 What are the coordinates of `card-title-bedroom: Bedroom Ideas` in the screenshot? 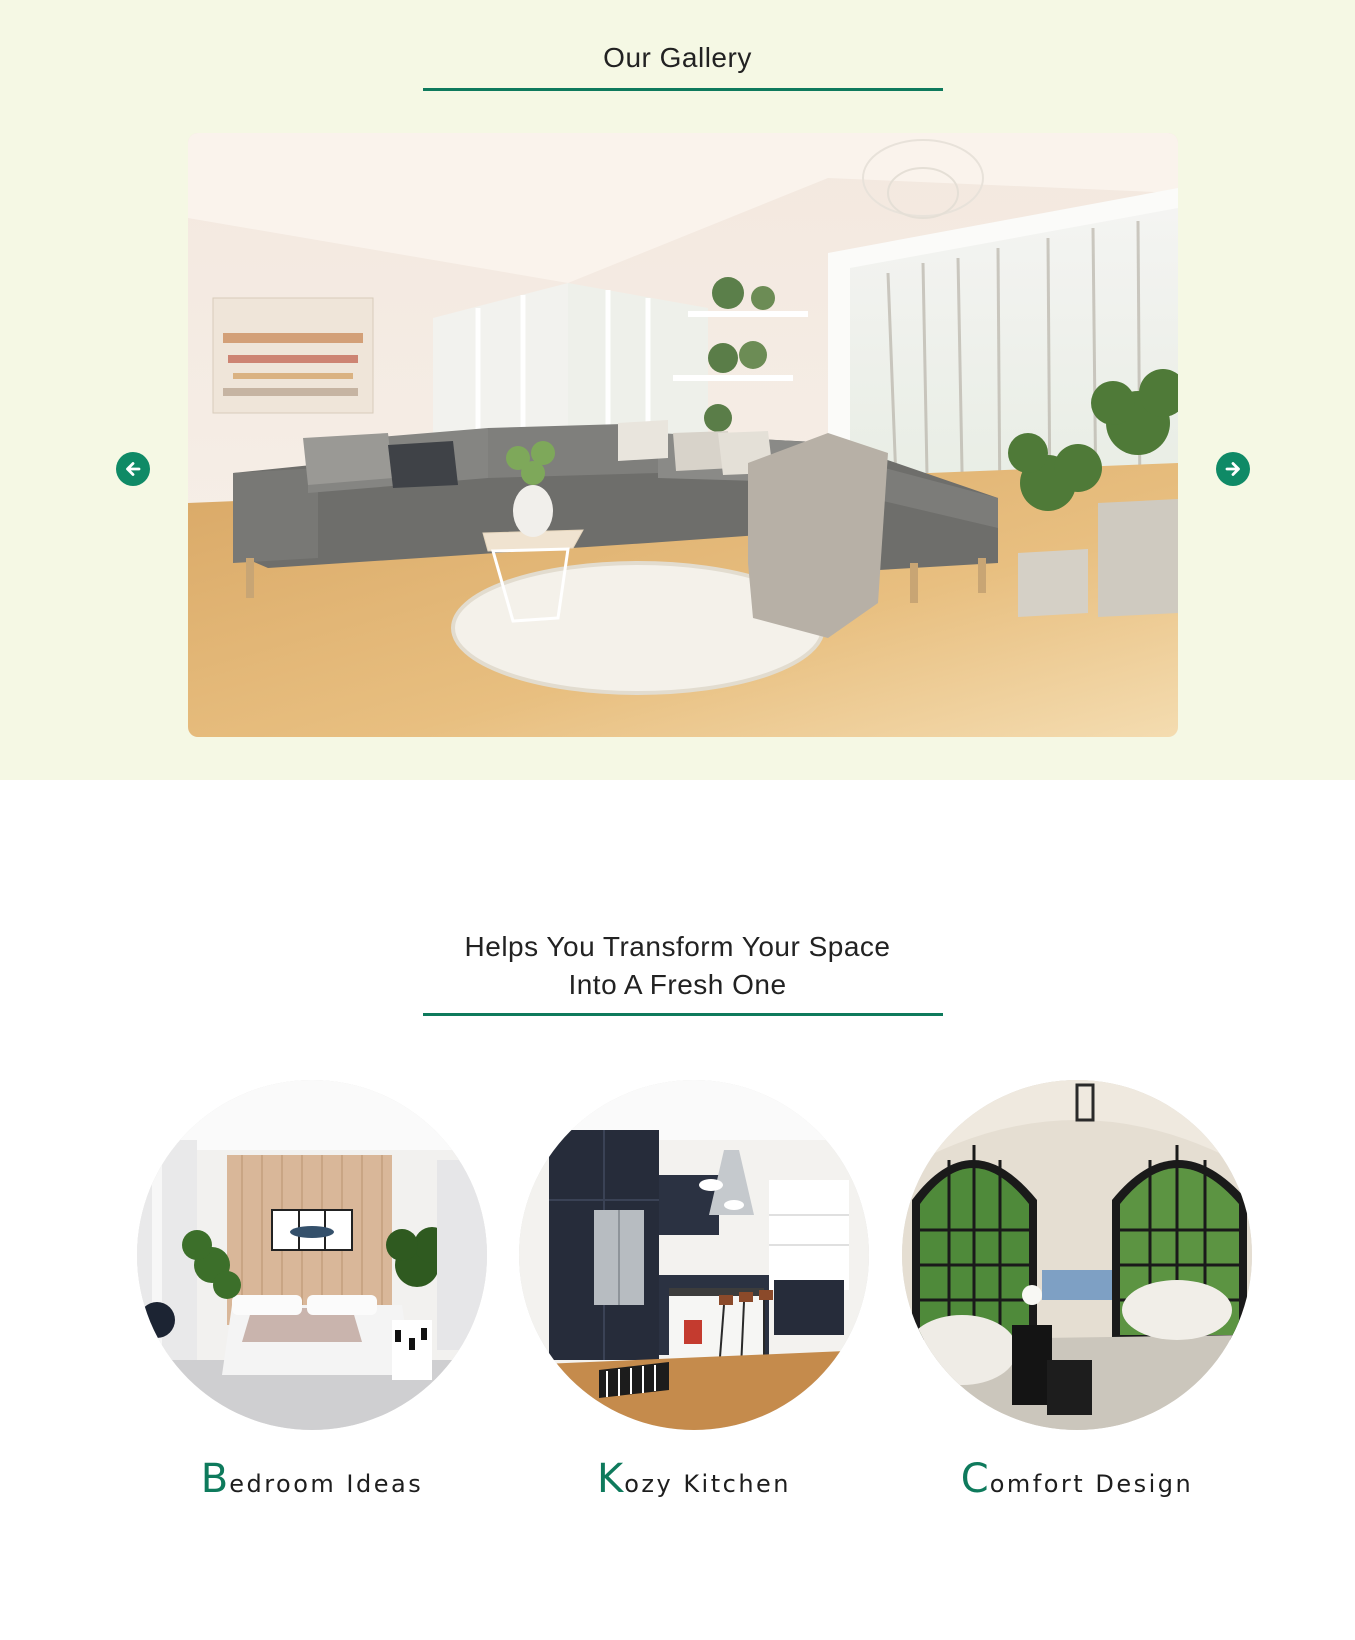 It's located at (312, 1479).